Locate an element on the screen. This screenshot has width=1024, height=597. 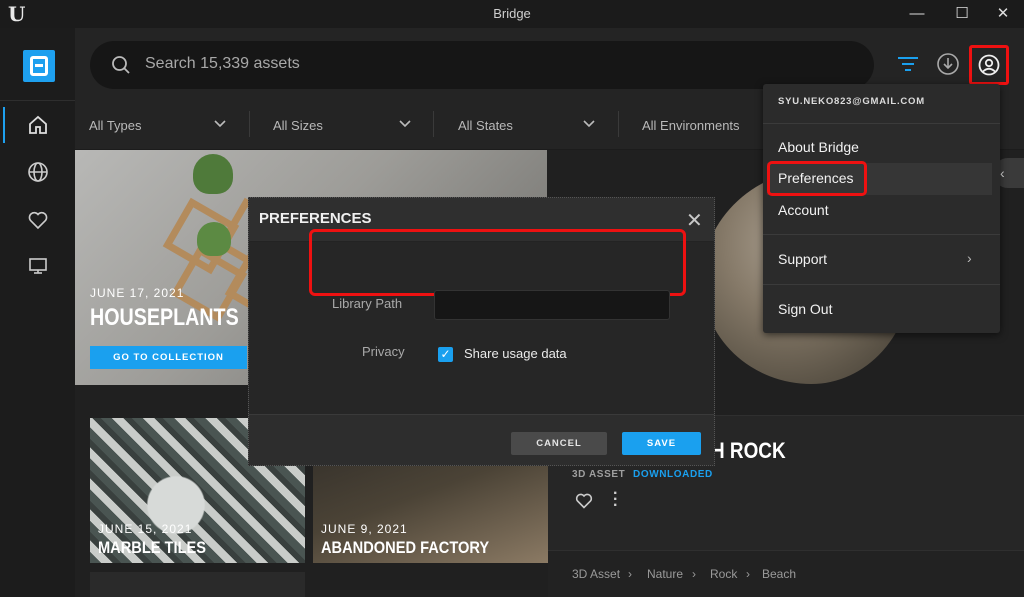
search-icon is located at coordinates (121, 65).